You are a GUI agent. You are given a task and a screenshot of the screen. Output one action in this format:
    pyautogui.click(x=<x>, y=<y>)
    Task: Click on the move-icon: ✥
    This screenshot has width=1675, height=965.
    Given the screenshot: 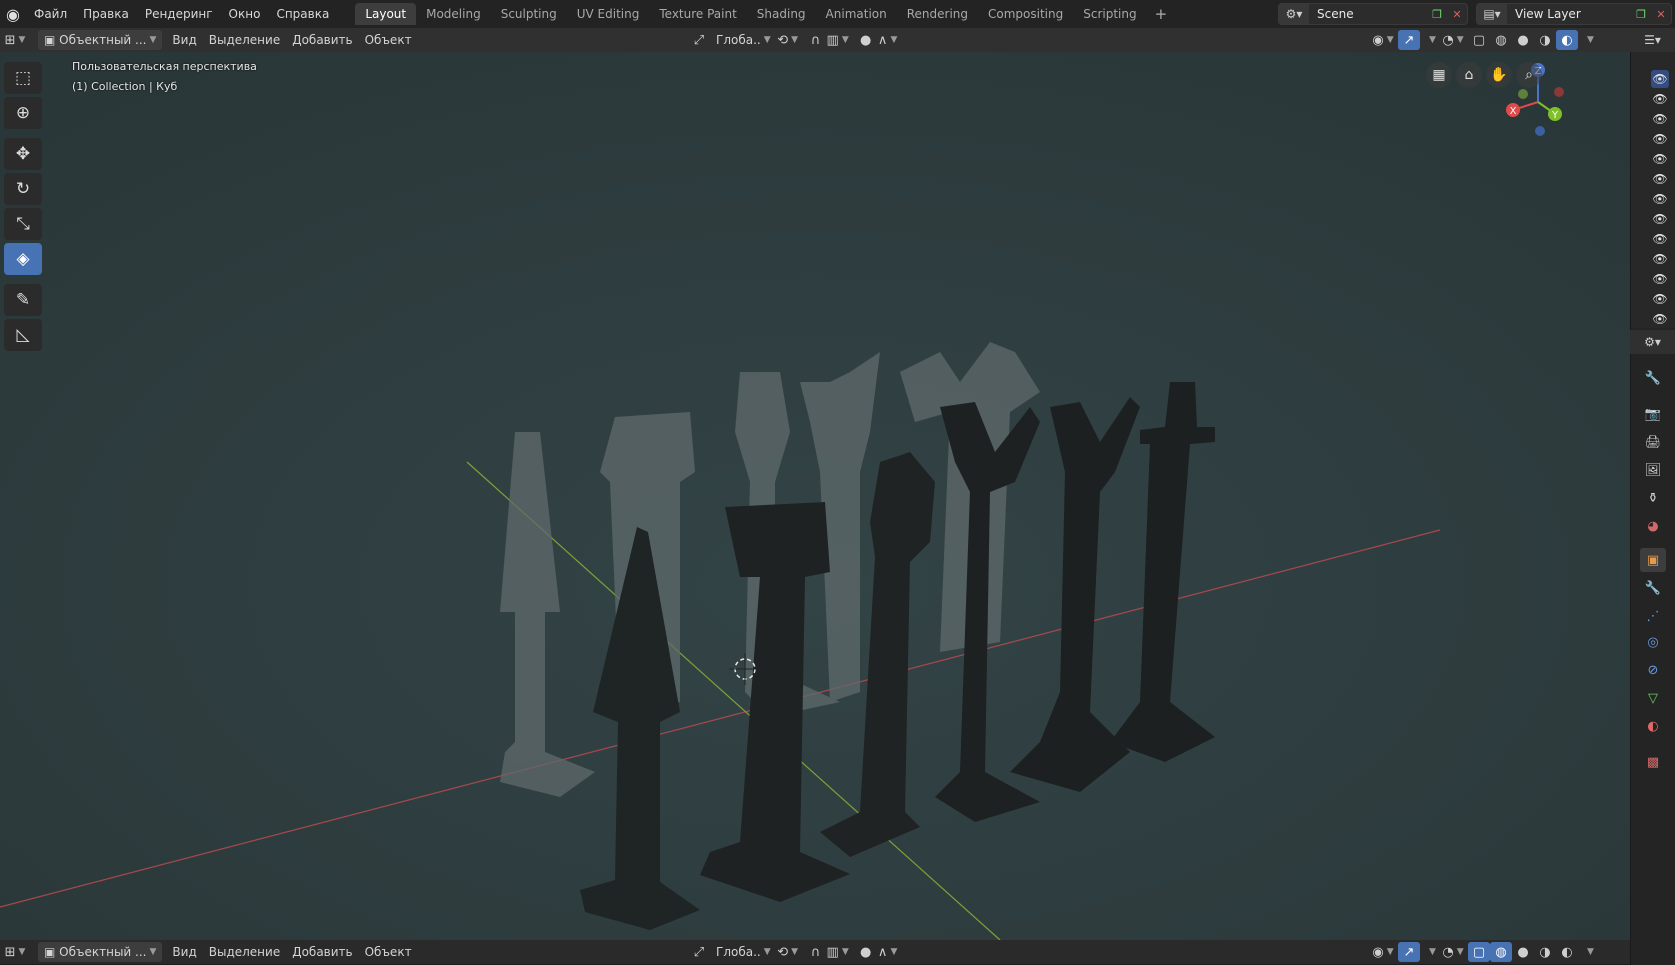 What is the action you would take?
    pyautogui.click(x=23, y=154)
    